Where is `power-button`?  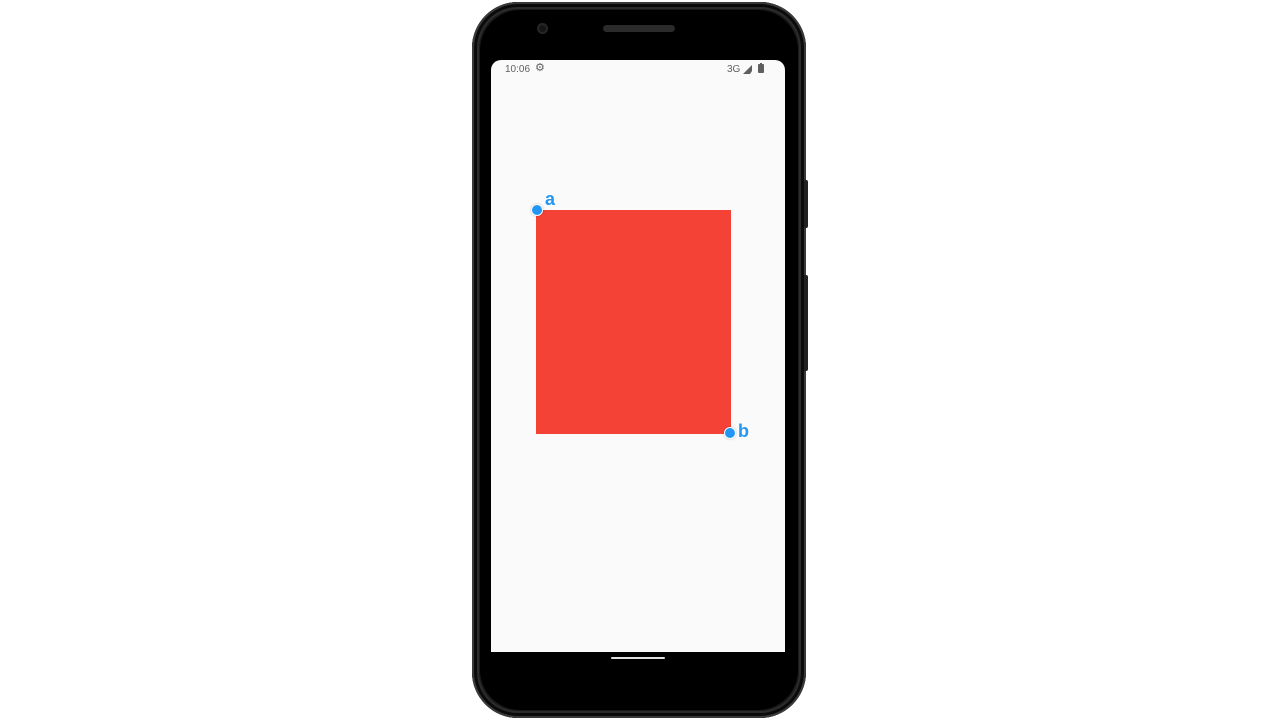 power-button is located at coordinates (806, 204).